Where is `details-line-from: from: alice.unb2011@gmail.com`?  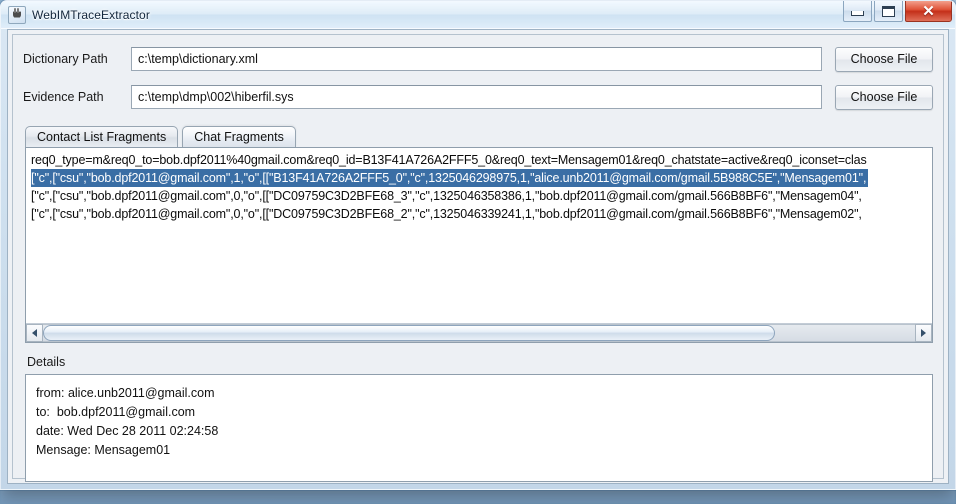 details-line-from: from: alice.unb2011@gmail.com is located at coordinates (125, 393).